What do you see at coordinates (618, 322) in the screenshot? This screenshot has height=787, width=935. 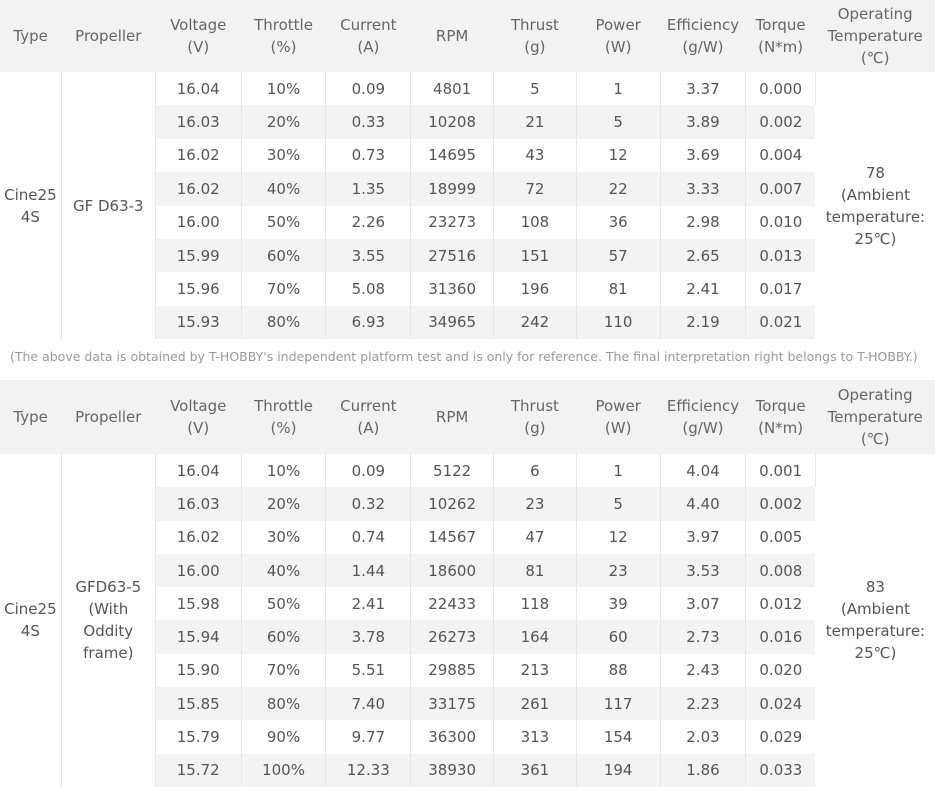 I see `power-cell: 110` at bounding box center [618, 322].